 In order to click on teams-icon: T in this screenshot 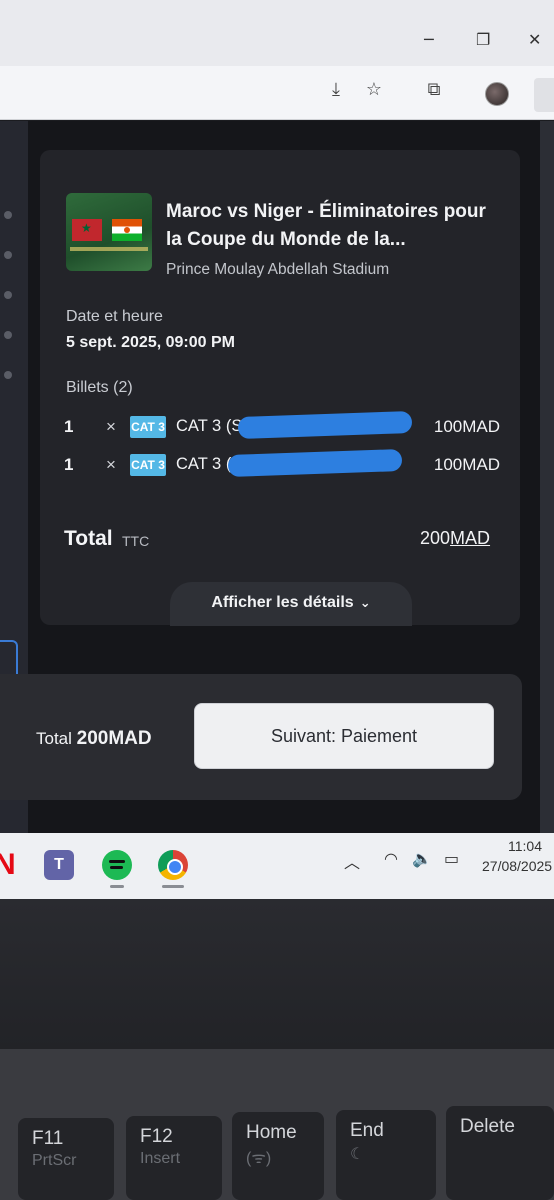, I will do `click(59, 865)`.